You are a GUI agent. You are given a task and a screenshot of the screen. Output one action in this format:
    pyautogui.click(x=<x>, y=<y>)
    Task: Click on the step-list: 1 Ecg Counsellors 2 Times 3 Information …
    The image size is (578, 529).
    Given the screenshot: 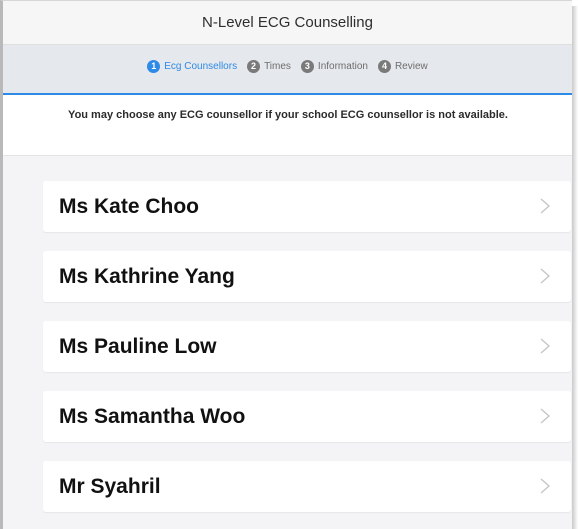 What is the action you would take?
    pyautogui.click(x=287, y=66)
    